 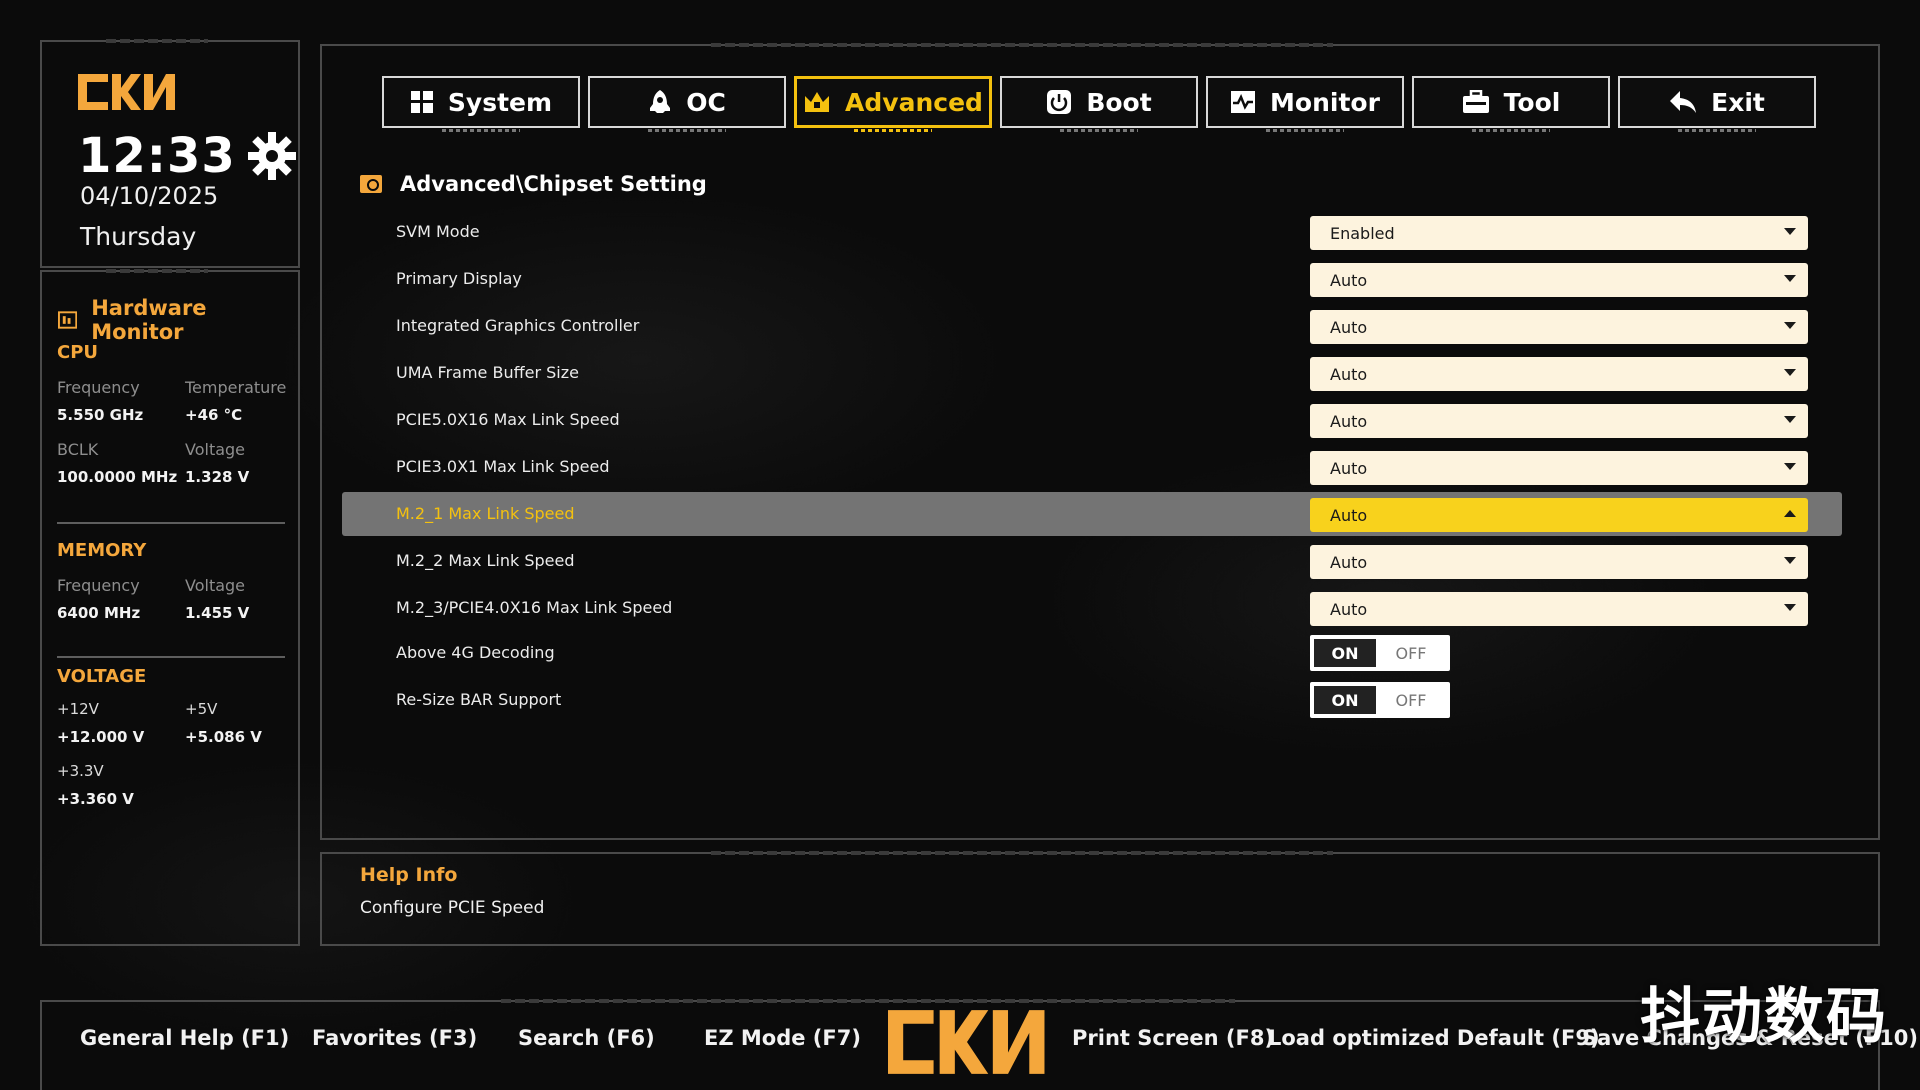 I want to click on tab-system: System, so click(x=481, y=104).